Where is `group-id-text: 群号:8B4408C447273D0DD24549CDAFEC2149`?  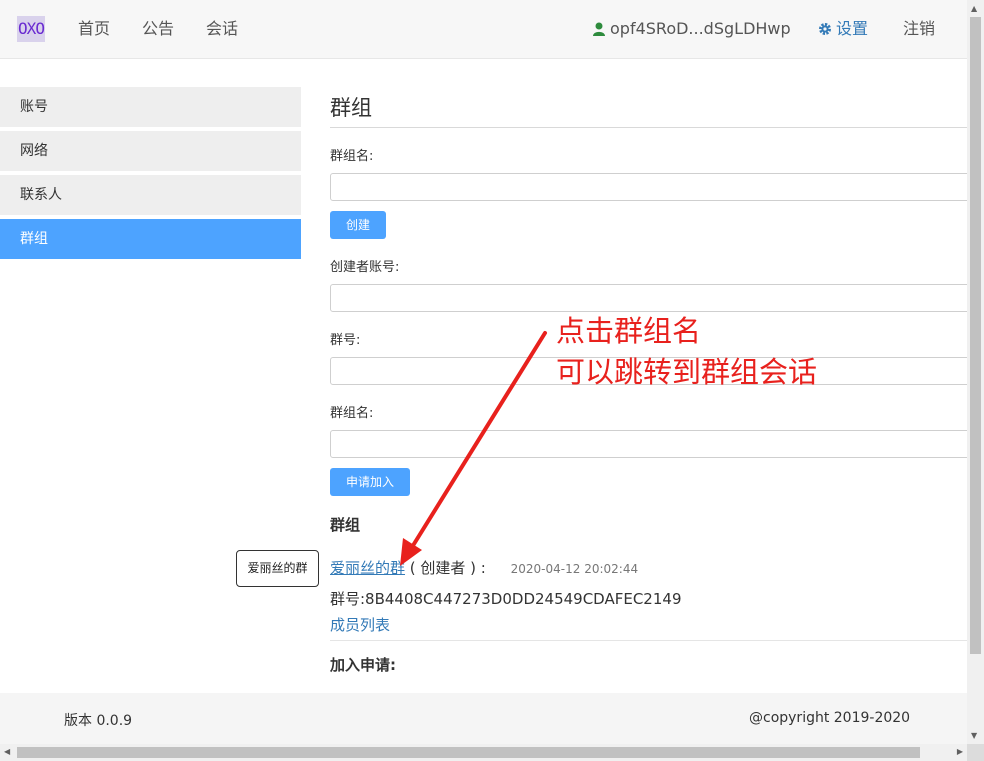 group-id-text: 群号:8B4408C447273D0DD24549CDAFEC2149 is located at coordinates (506, 599).